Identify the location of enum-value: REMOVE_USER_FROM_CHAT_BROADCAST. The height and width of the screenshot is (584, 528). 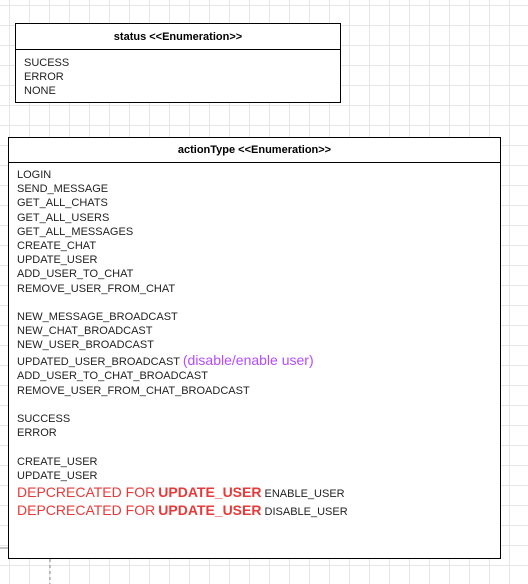
(133, 390).